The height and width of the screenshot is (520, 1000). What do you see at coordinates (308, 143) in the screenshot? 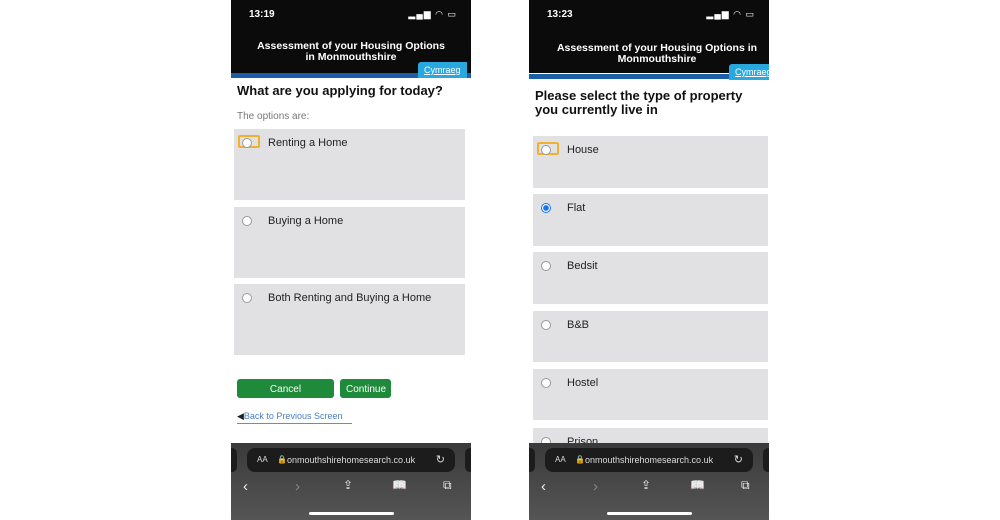
I see `option-label: Renting a Home` at bounding box center [308, 143].